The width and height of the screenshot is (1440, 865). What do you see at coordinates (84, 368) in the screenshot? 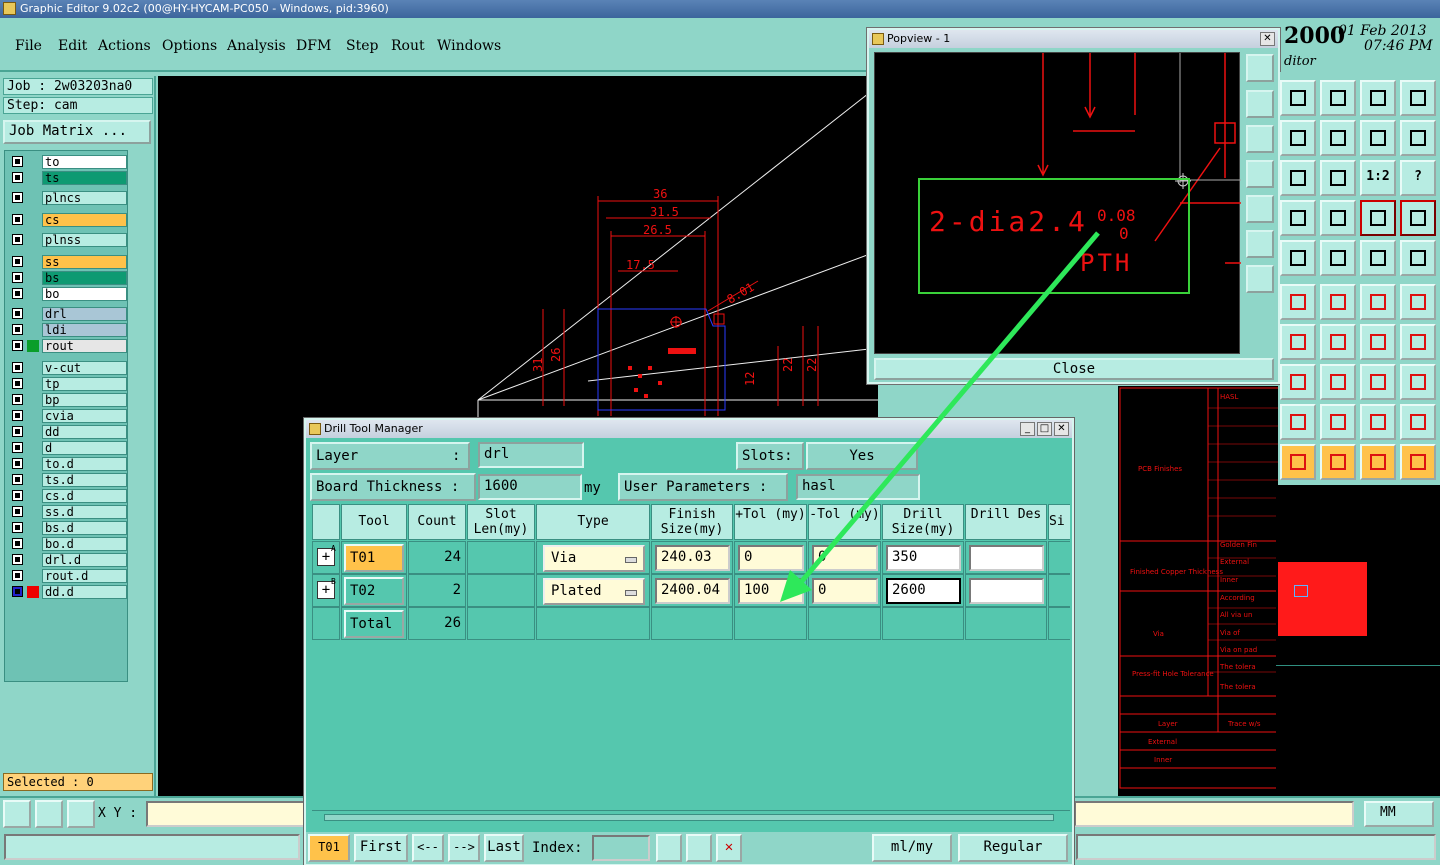
I see `layer-name: v-cut` at bounding box center [84, 368].